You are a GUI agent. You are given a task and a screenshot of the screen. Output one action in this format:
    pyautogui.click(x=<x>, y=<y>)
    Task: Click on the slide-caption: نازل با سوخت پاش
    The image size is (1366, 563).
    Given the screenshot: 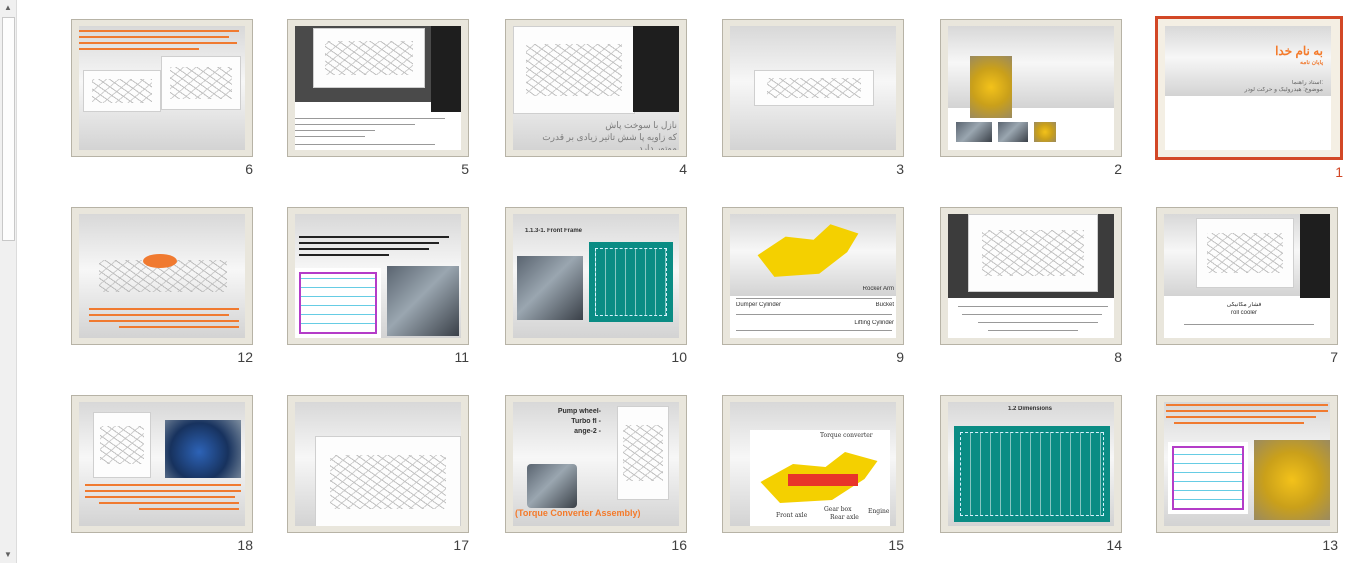 What is the action you would take?
    pyautogui.click(x=641, y=125)
    